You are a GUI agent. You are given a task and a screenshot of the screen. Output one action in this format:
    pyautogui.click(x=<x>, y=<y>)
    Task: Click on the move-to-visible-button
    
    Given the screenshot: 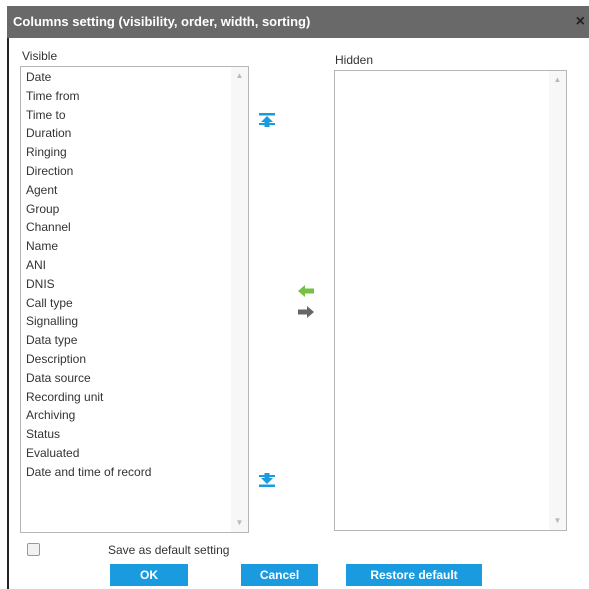 What is the action you would take?
    pyautogui.click(x=306, y=291)
    